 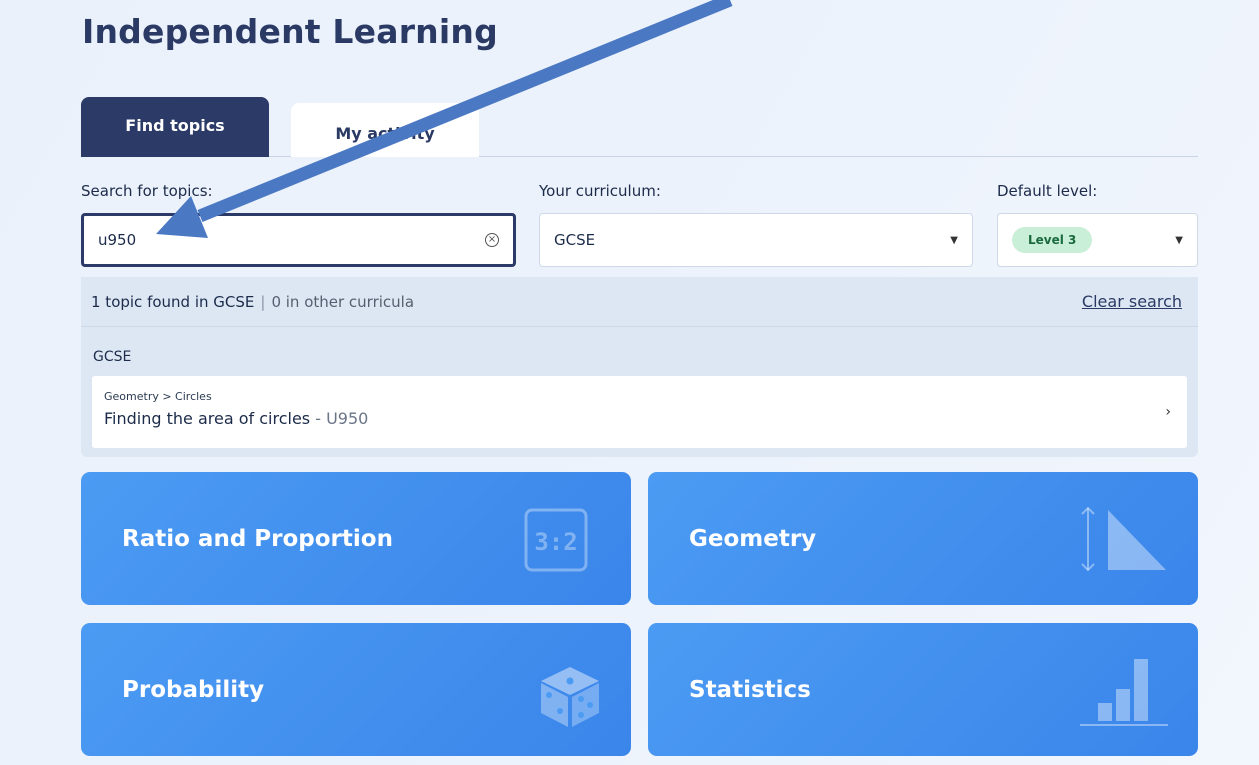 What do you see at coordinates (923, 689) in the screenshot?
I see `topic-card-statistics: Statistics` at bounding box center [923, 689].